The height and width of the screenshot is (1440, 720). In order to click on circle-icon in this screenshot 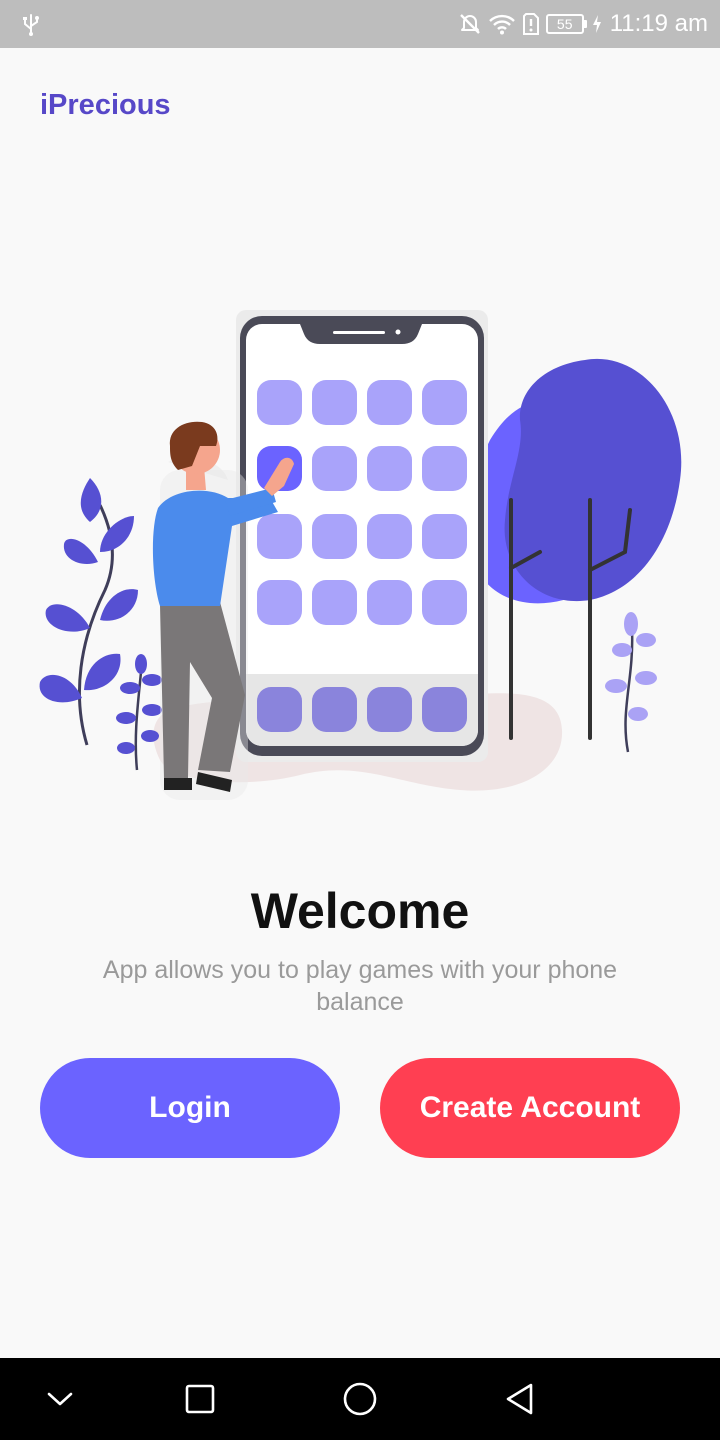, I will do `click(360, 1399)`.